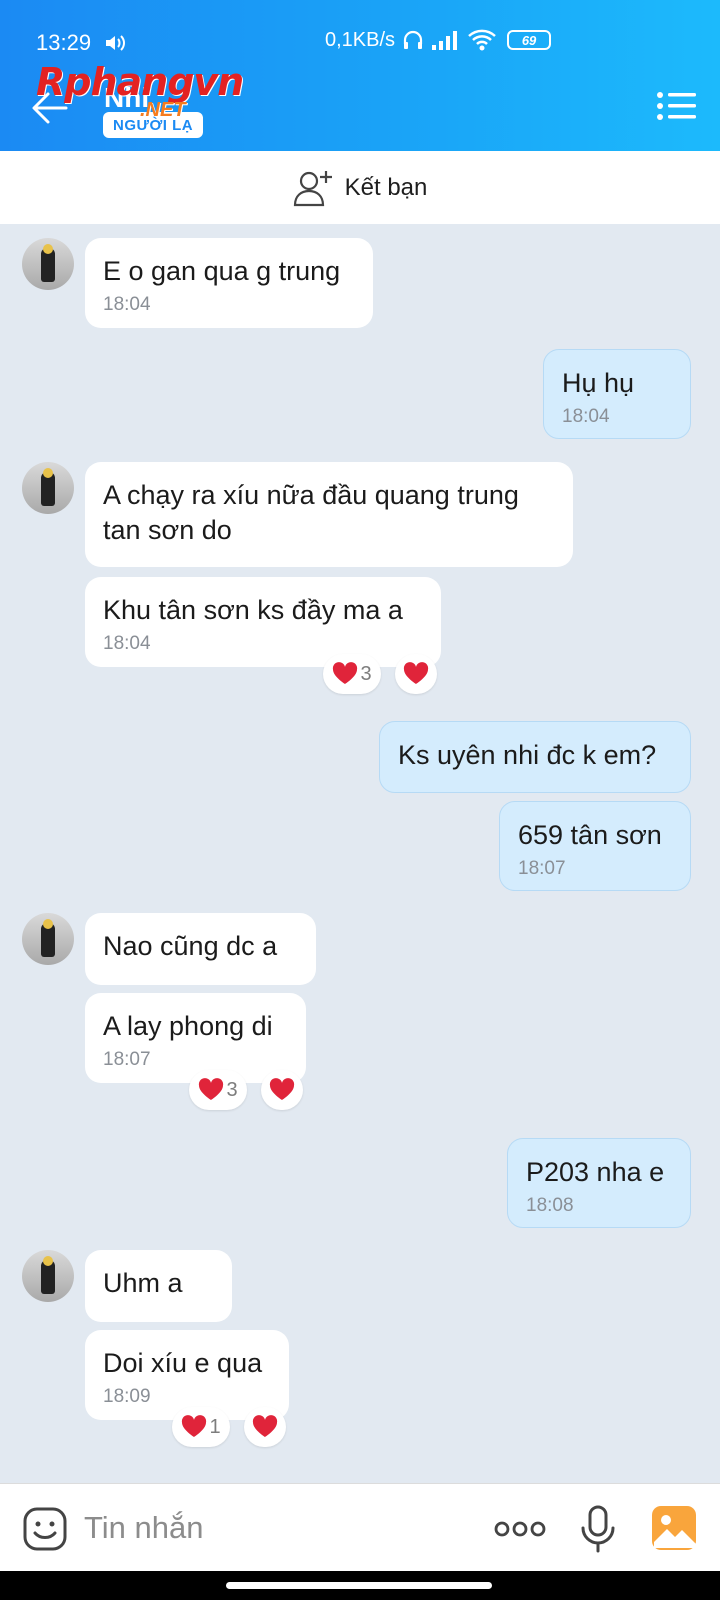  I want to click on status-time: 13:29, so click(64, 42).